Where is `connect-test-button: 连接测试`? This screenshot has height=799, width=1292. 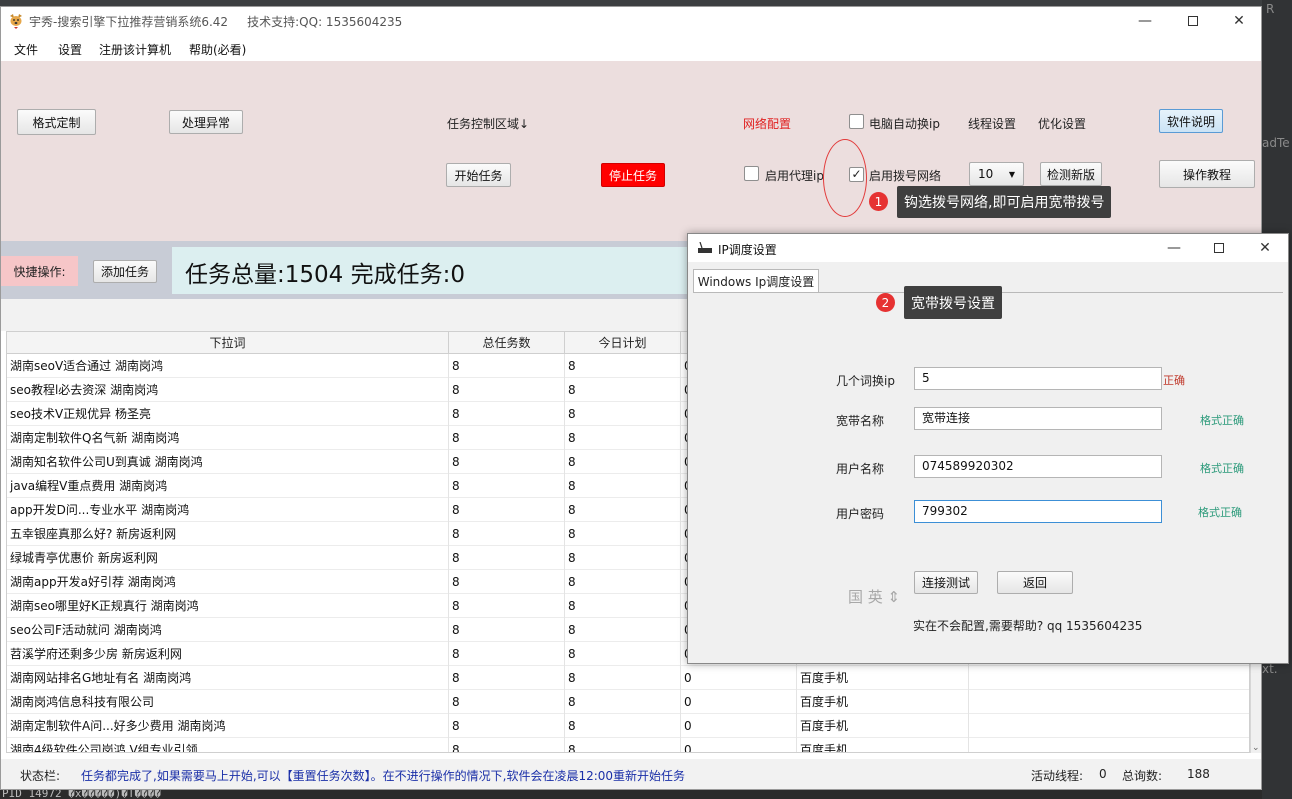 connect-test-button: 连接测试 is located at coordinates (946, 582).